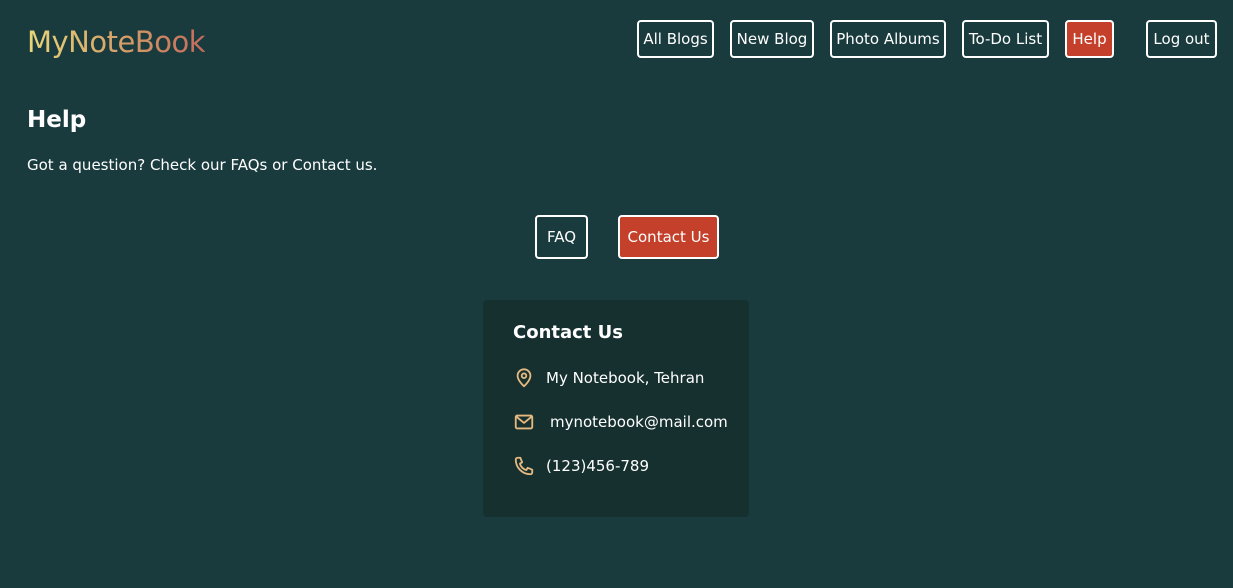 The width and height of the screenshot is (1233, 588). I want to click on contact-us-button: Contact Us, so click(668, 237).